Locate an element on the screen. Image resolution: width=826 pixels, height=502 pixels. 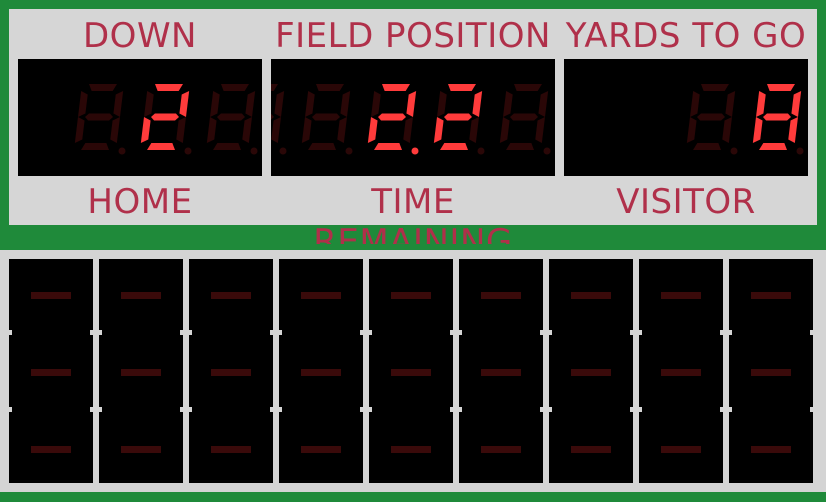
field-position-digit-4-seg-e is located at coordinates (504, 130).